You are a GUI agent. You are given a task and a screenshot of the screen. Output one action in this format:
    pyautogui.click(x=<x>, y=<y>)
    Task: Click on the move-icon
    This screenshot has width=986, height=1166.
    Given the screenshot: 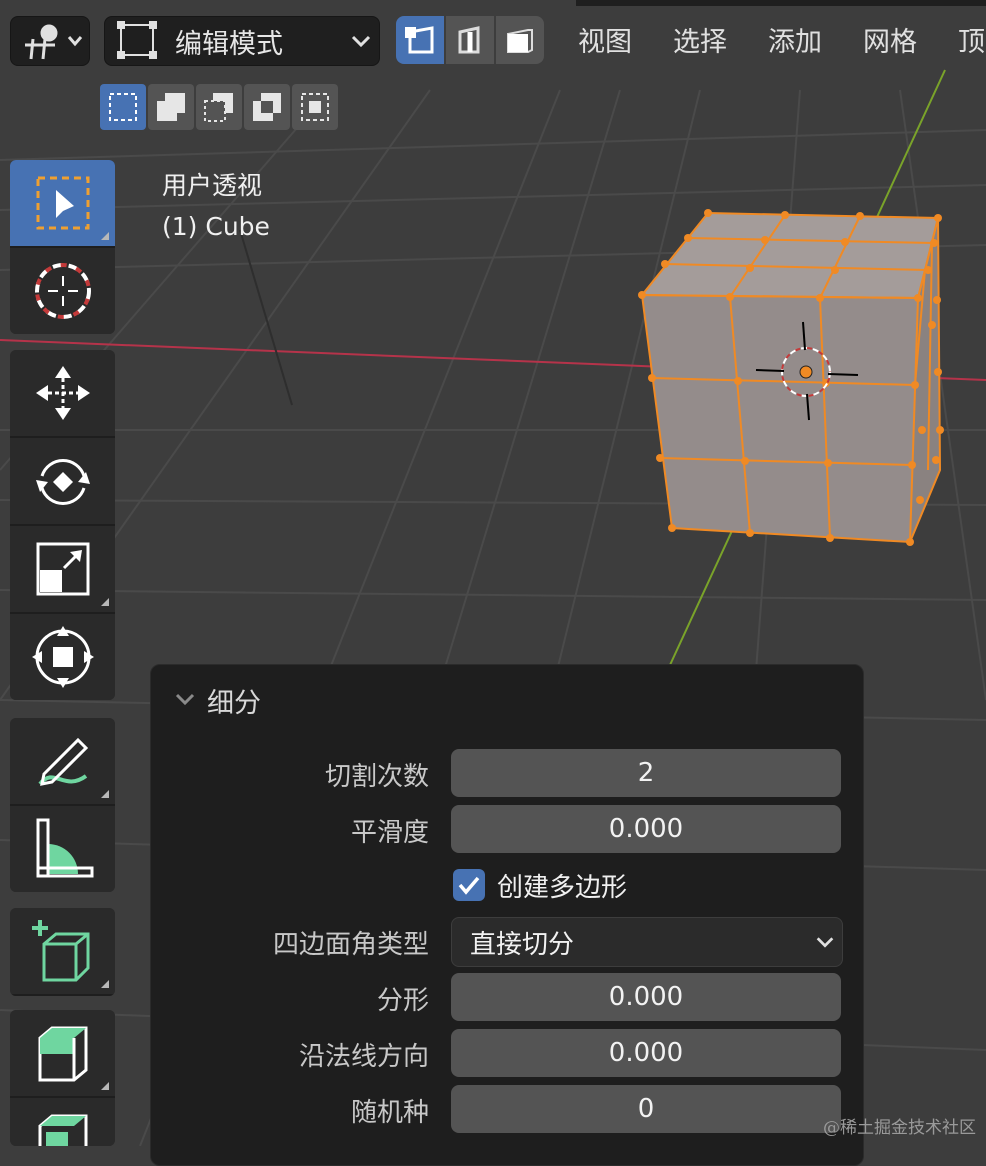 What is the action you would take?
    pyautogui.click(x=62, y=393)
    